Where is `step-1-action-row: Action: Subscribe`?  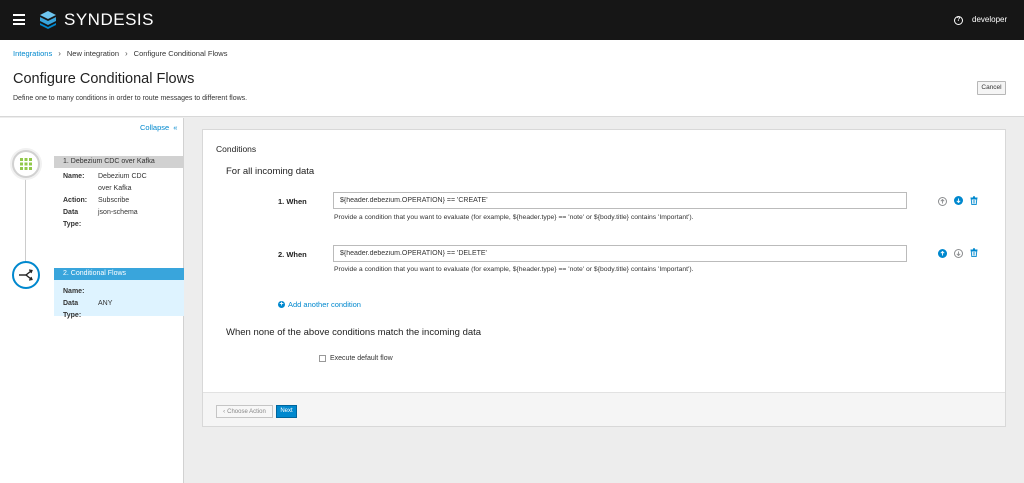 step-1-action-row: Action: Subscribe is located at coordinates (119, 201).